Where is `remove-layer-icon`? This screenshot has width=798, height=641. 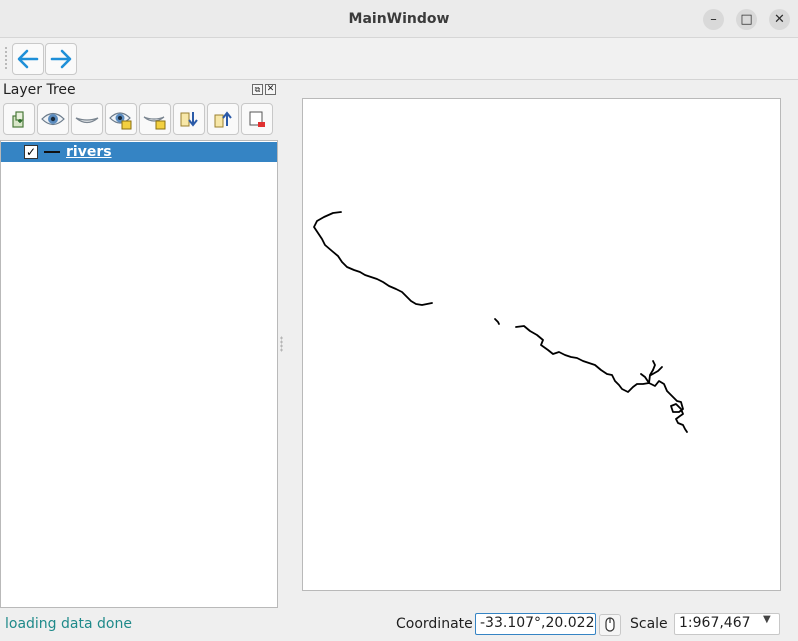
remove-layer-icon is located at coordinates (257, 119).